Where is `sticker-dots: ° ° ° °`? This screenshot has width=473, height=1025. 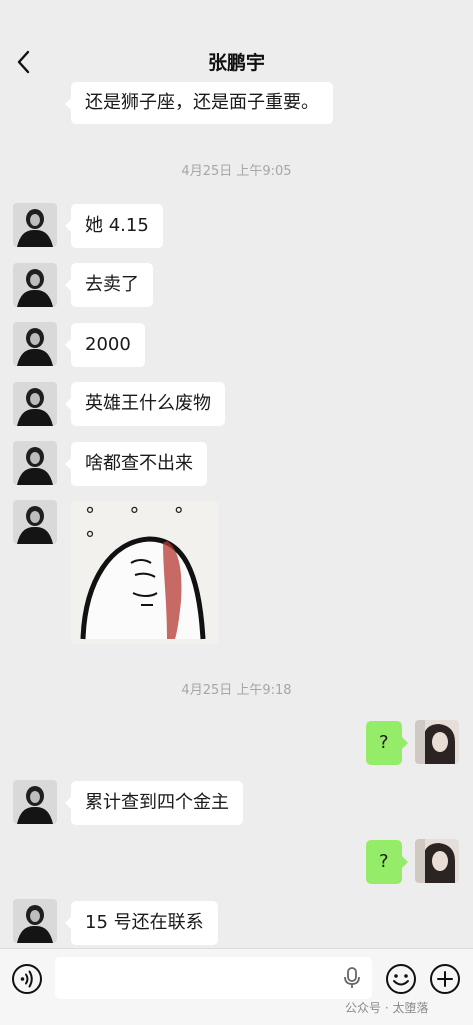 sticker-dots: ° ° ° ° is located at coordinates (141, 527).